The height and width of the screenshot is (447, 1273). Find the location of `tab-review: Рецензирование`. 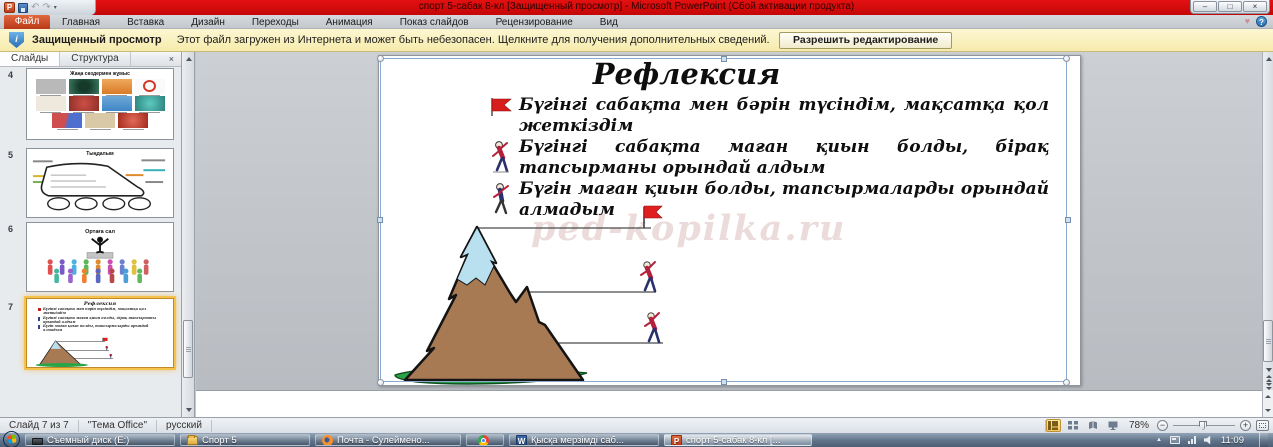

tab-review: Рецензирование is located at coordinates (534, 22).